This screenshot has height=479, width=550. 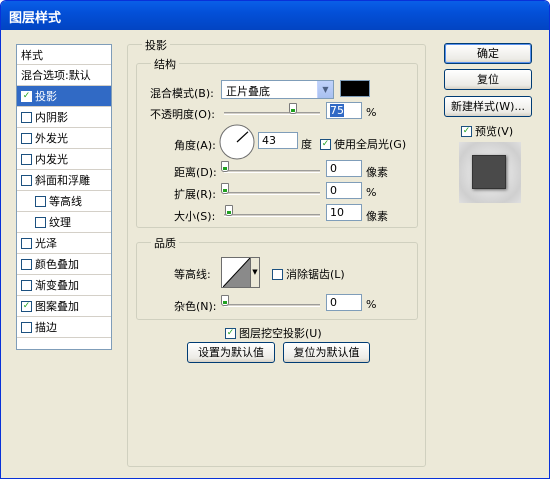 I want to click on style-list-item: 内阴影, so click(x=64, y=117).